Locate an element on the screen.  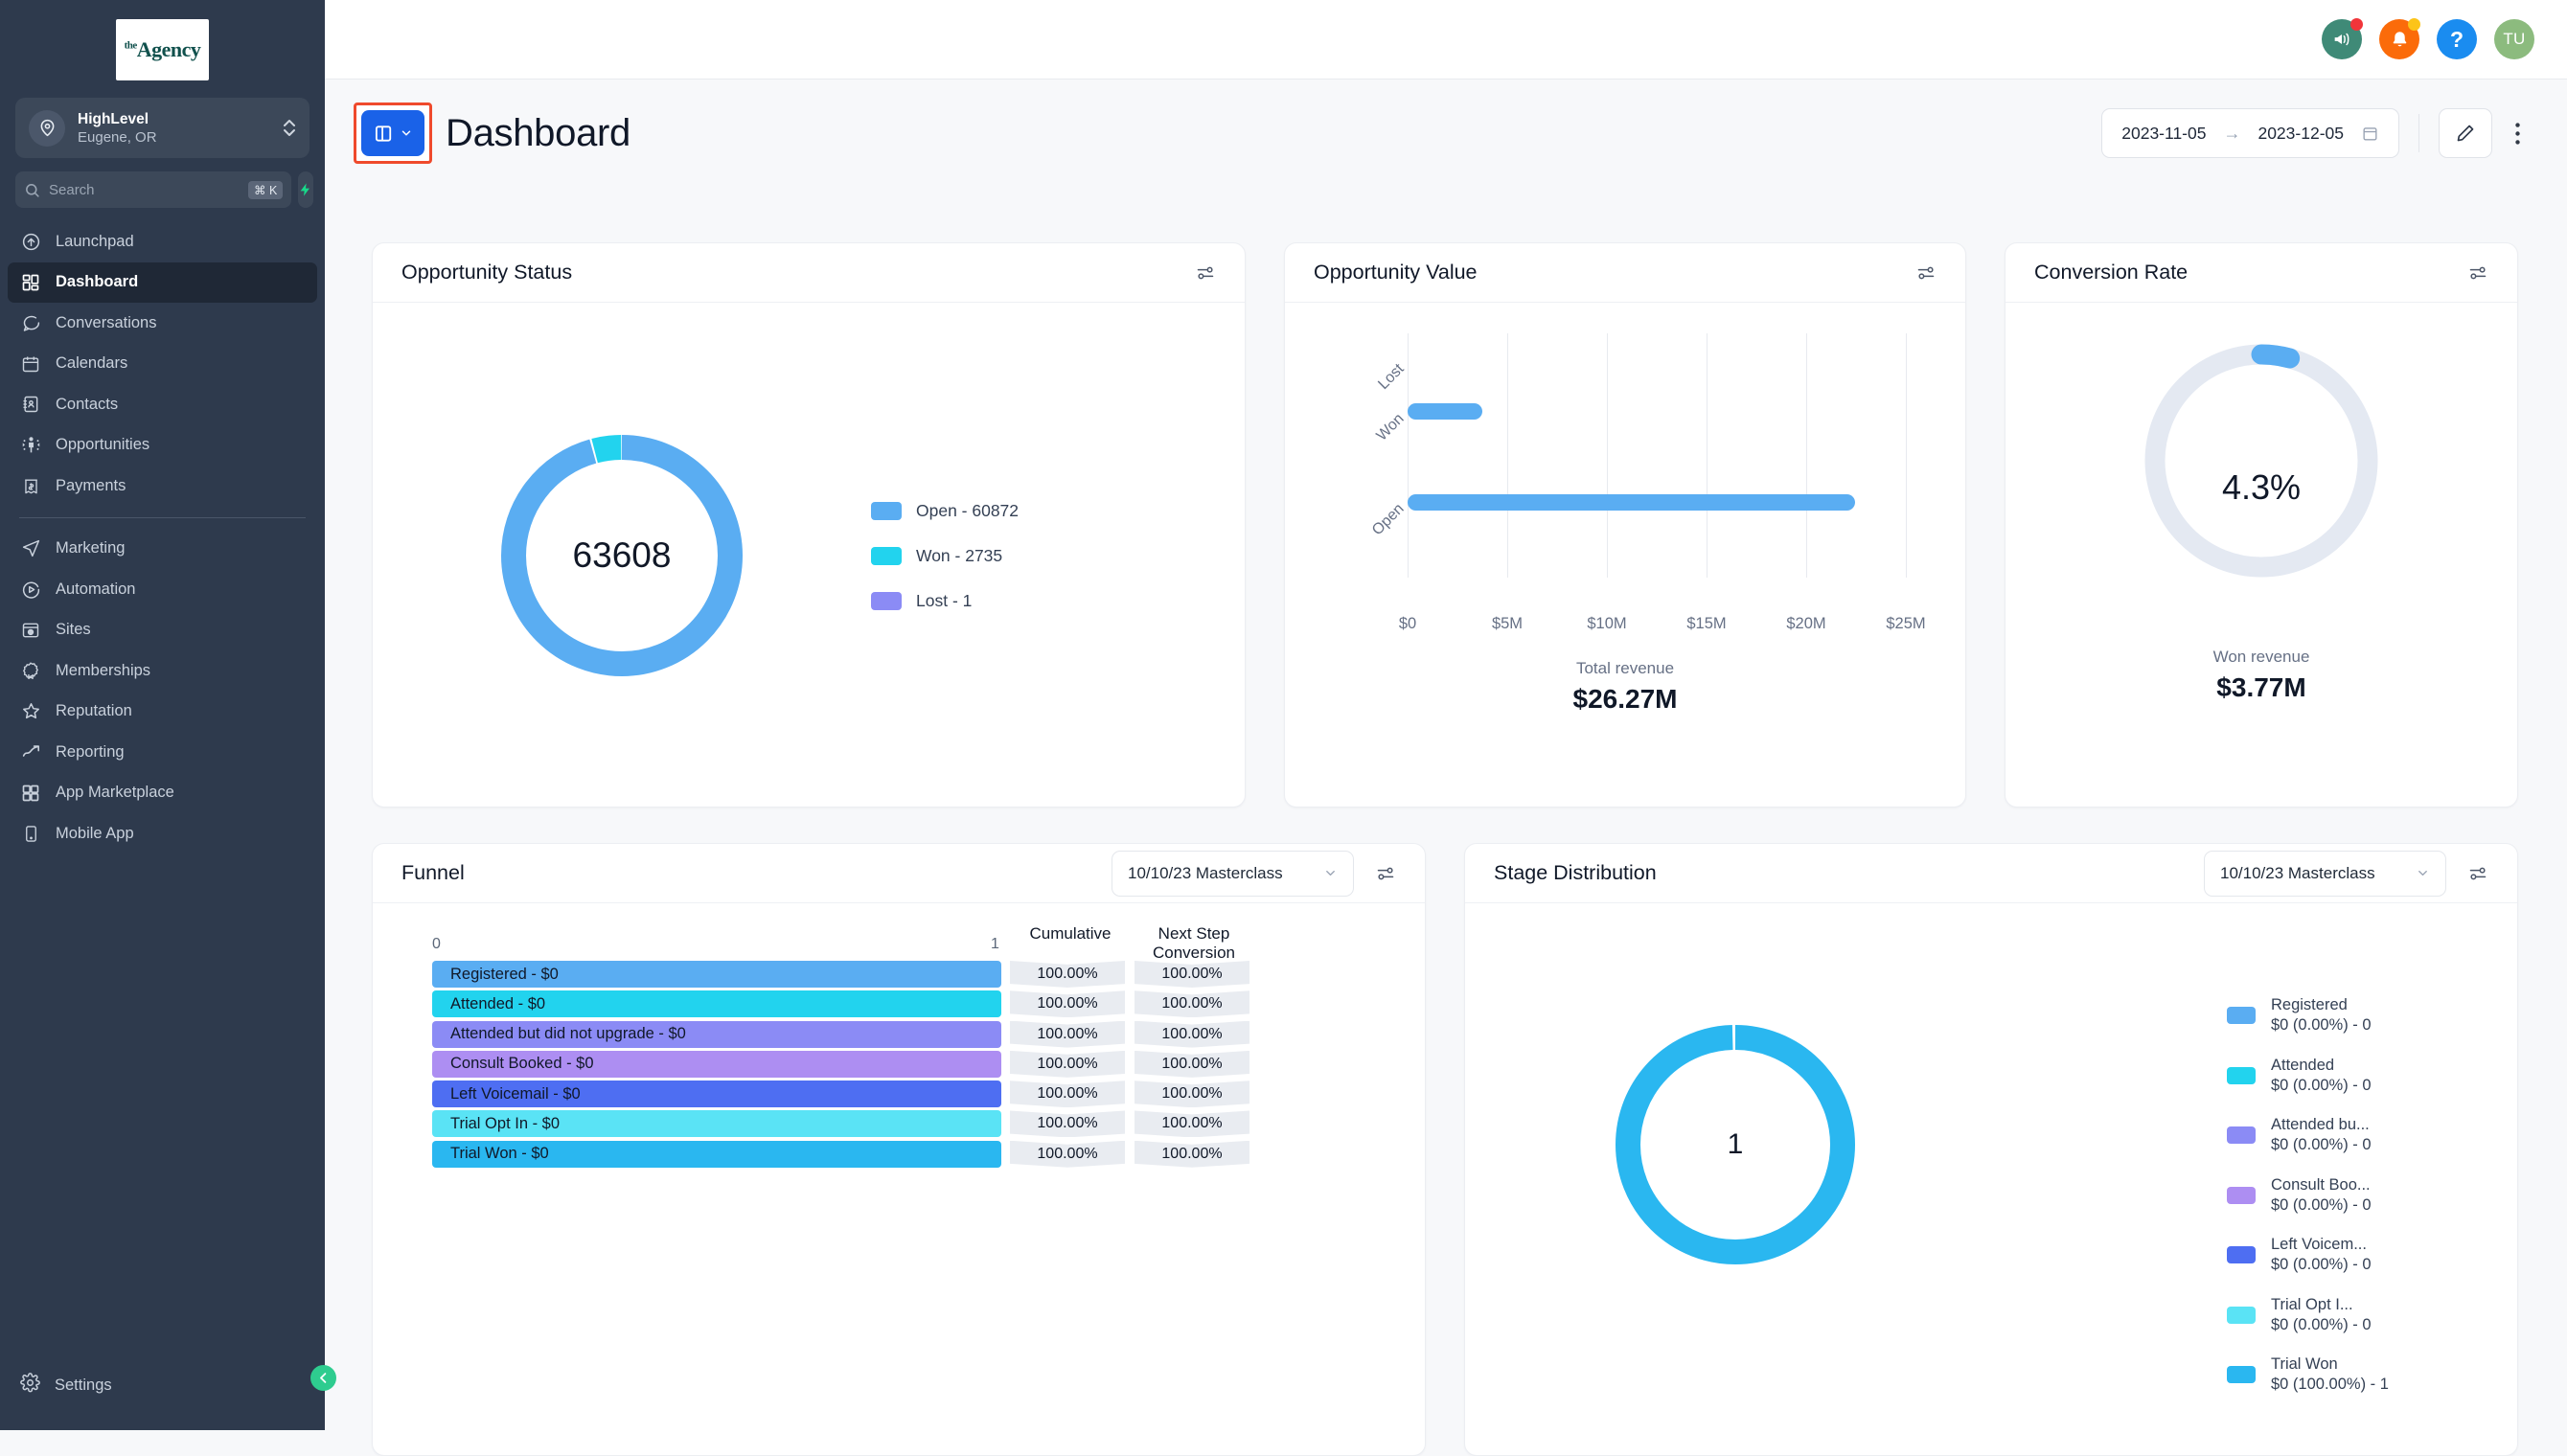
funnel-bar: Registered - $0 is located at coordinates (717, 974).